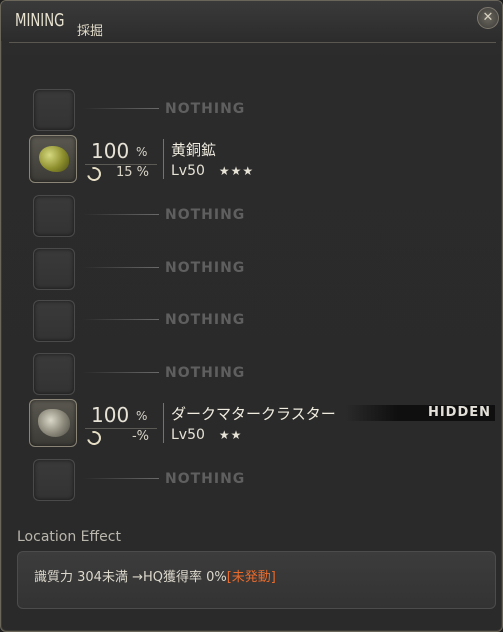 Image resolution: width=503 pixels, height=632 pixels. I want to click on item-name: 黄銅鉱, so click(194, 150).